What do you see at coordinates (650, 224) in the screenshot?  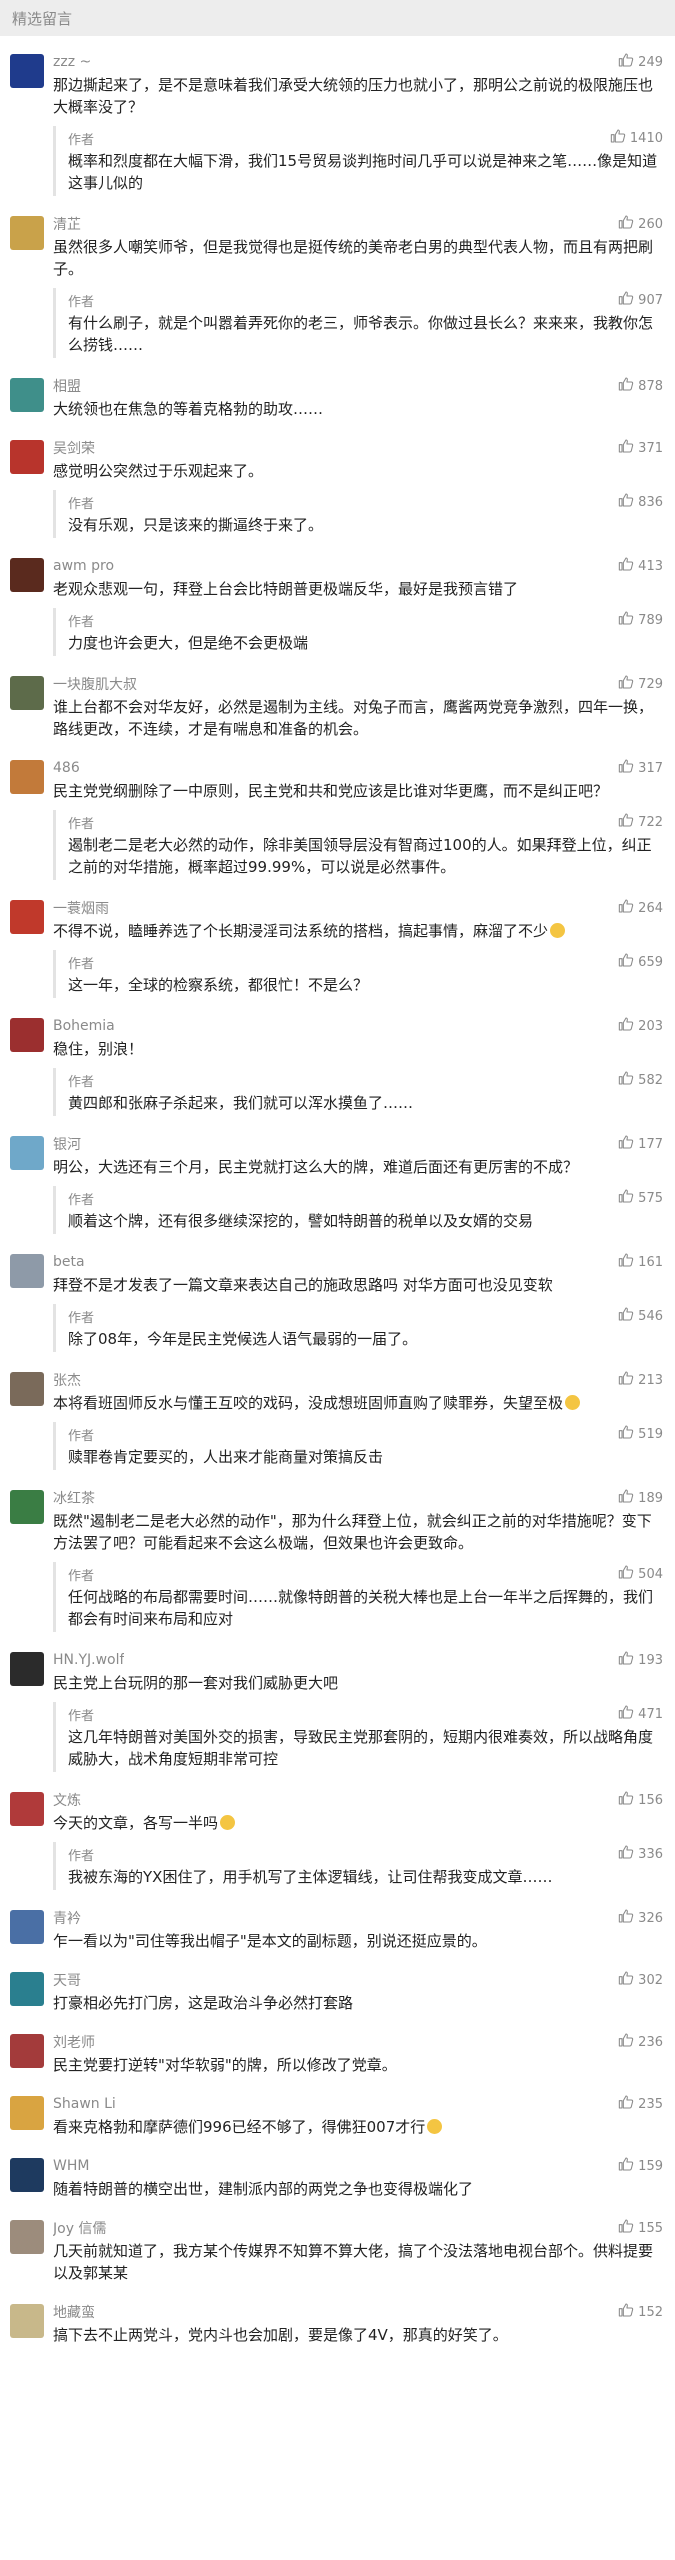 I see `like-count: 260` at bounding box center [650, 224].